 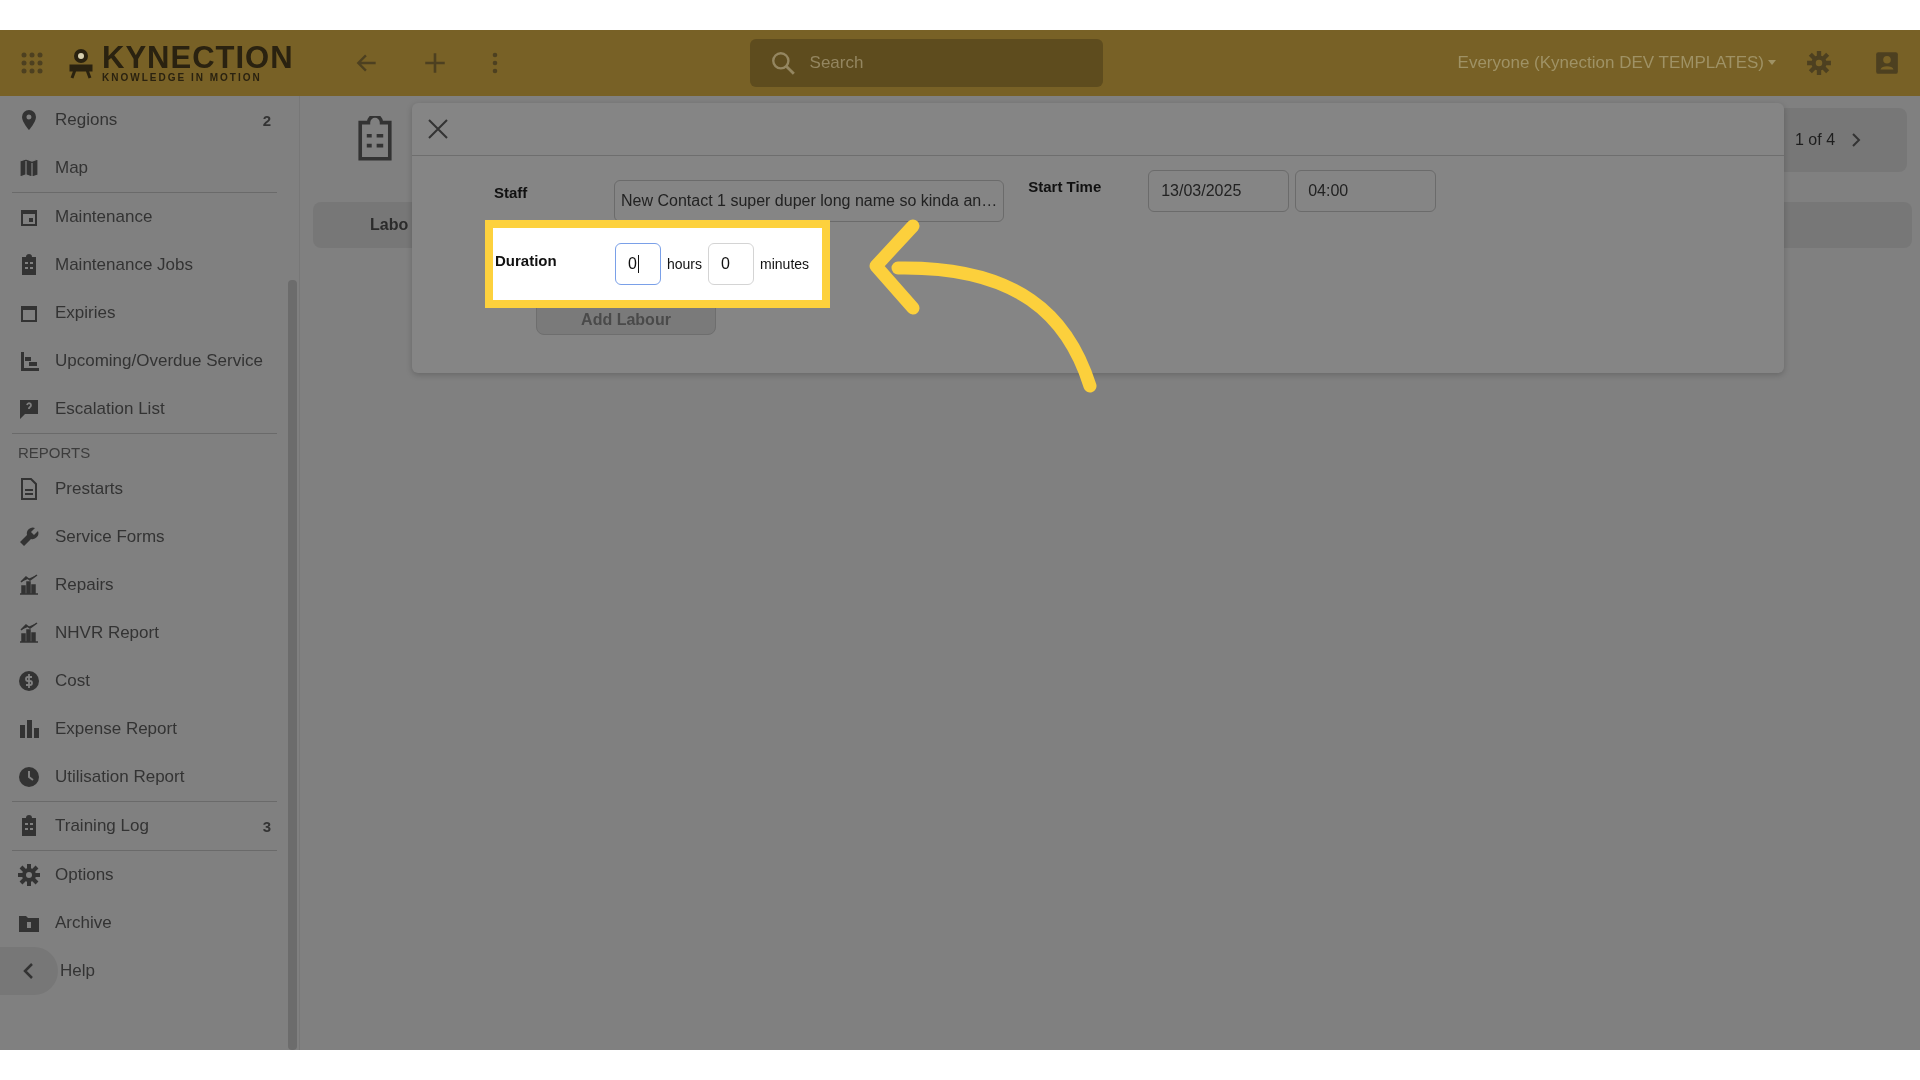 What do you see at coordinates (138, 168) in the screenshot?
I see `sidebar-item: Map` at bounding box center [138, 168].